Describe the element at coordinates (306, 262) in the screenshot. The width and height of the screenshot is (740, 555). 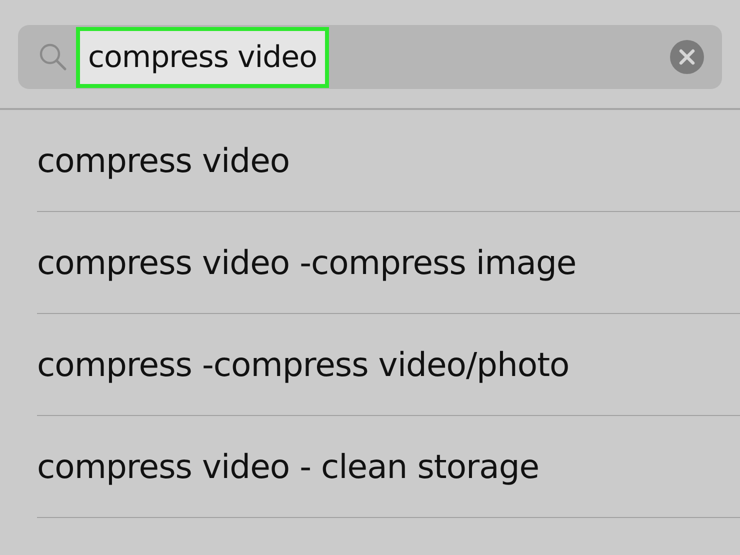
I see `suggestion-item: compress video -compress image` at that location.